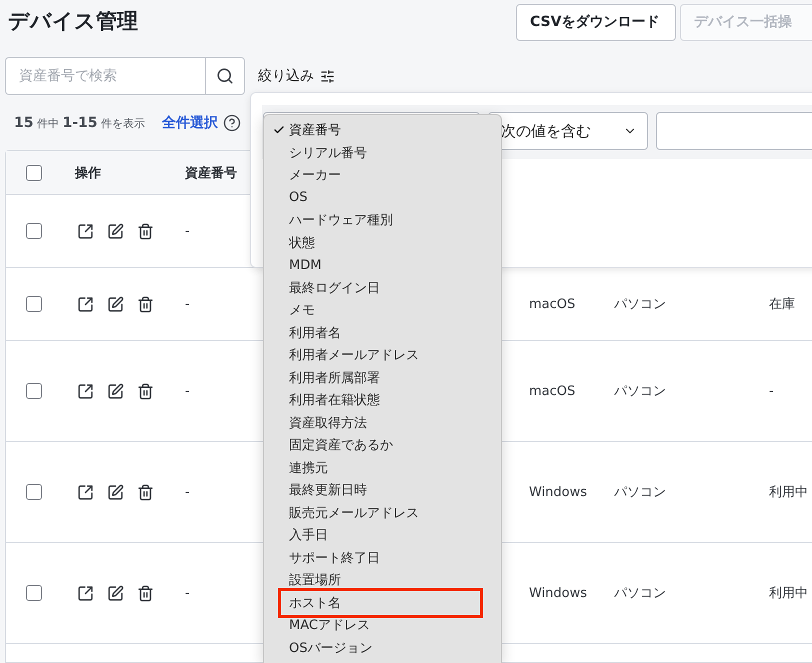  What do you see at coordinates (382, 197) in the screenshot?
I see `menu-item: OS` at bounding box center [382, 197].